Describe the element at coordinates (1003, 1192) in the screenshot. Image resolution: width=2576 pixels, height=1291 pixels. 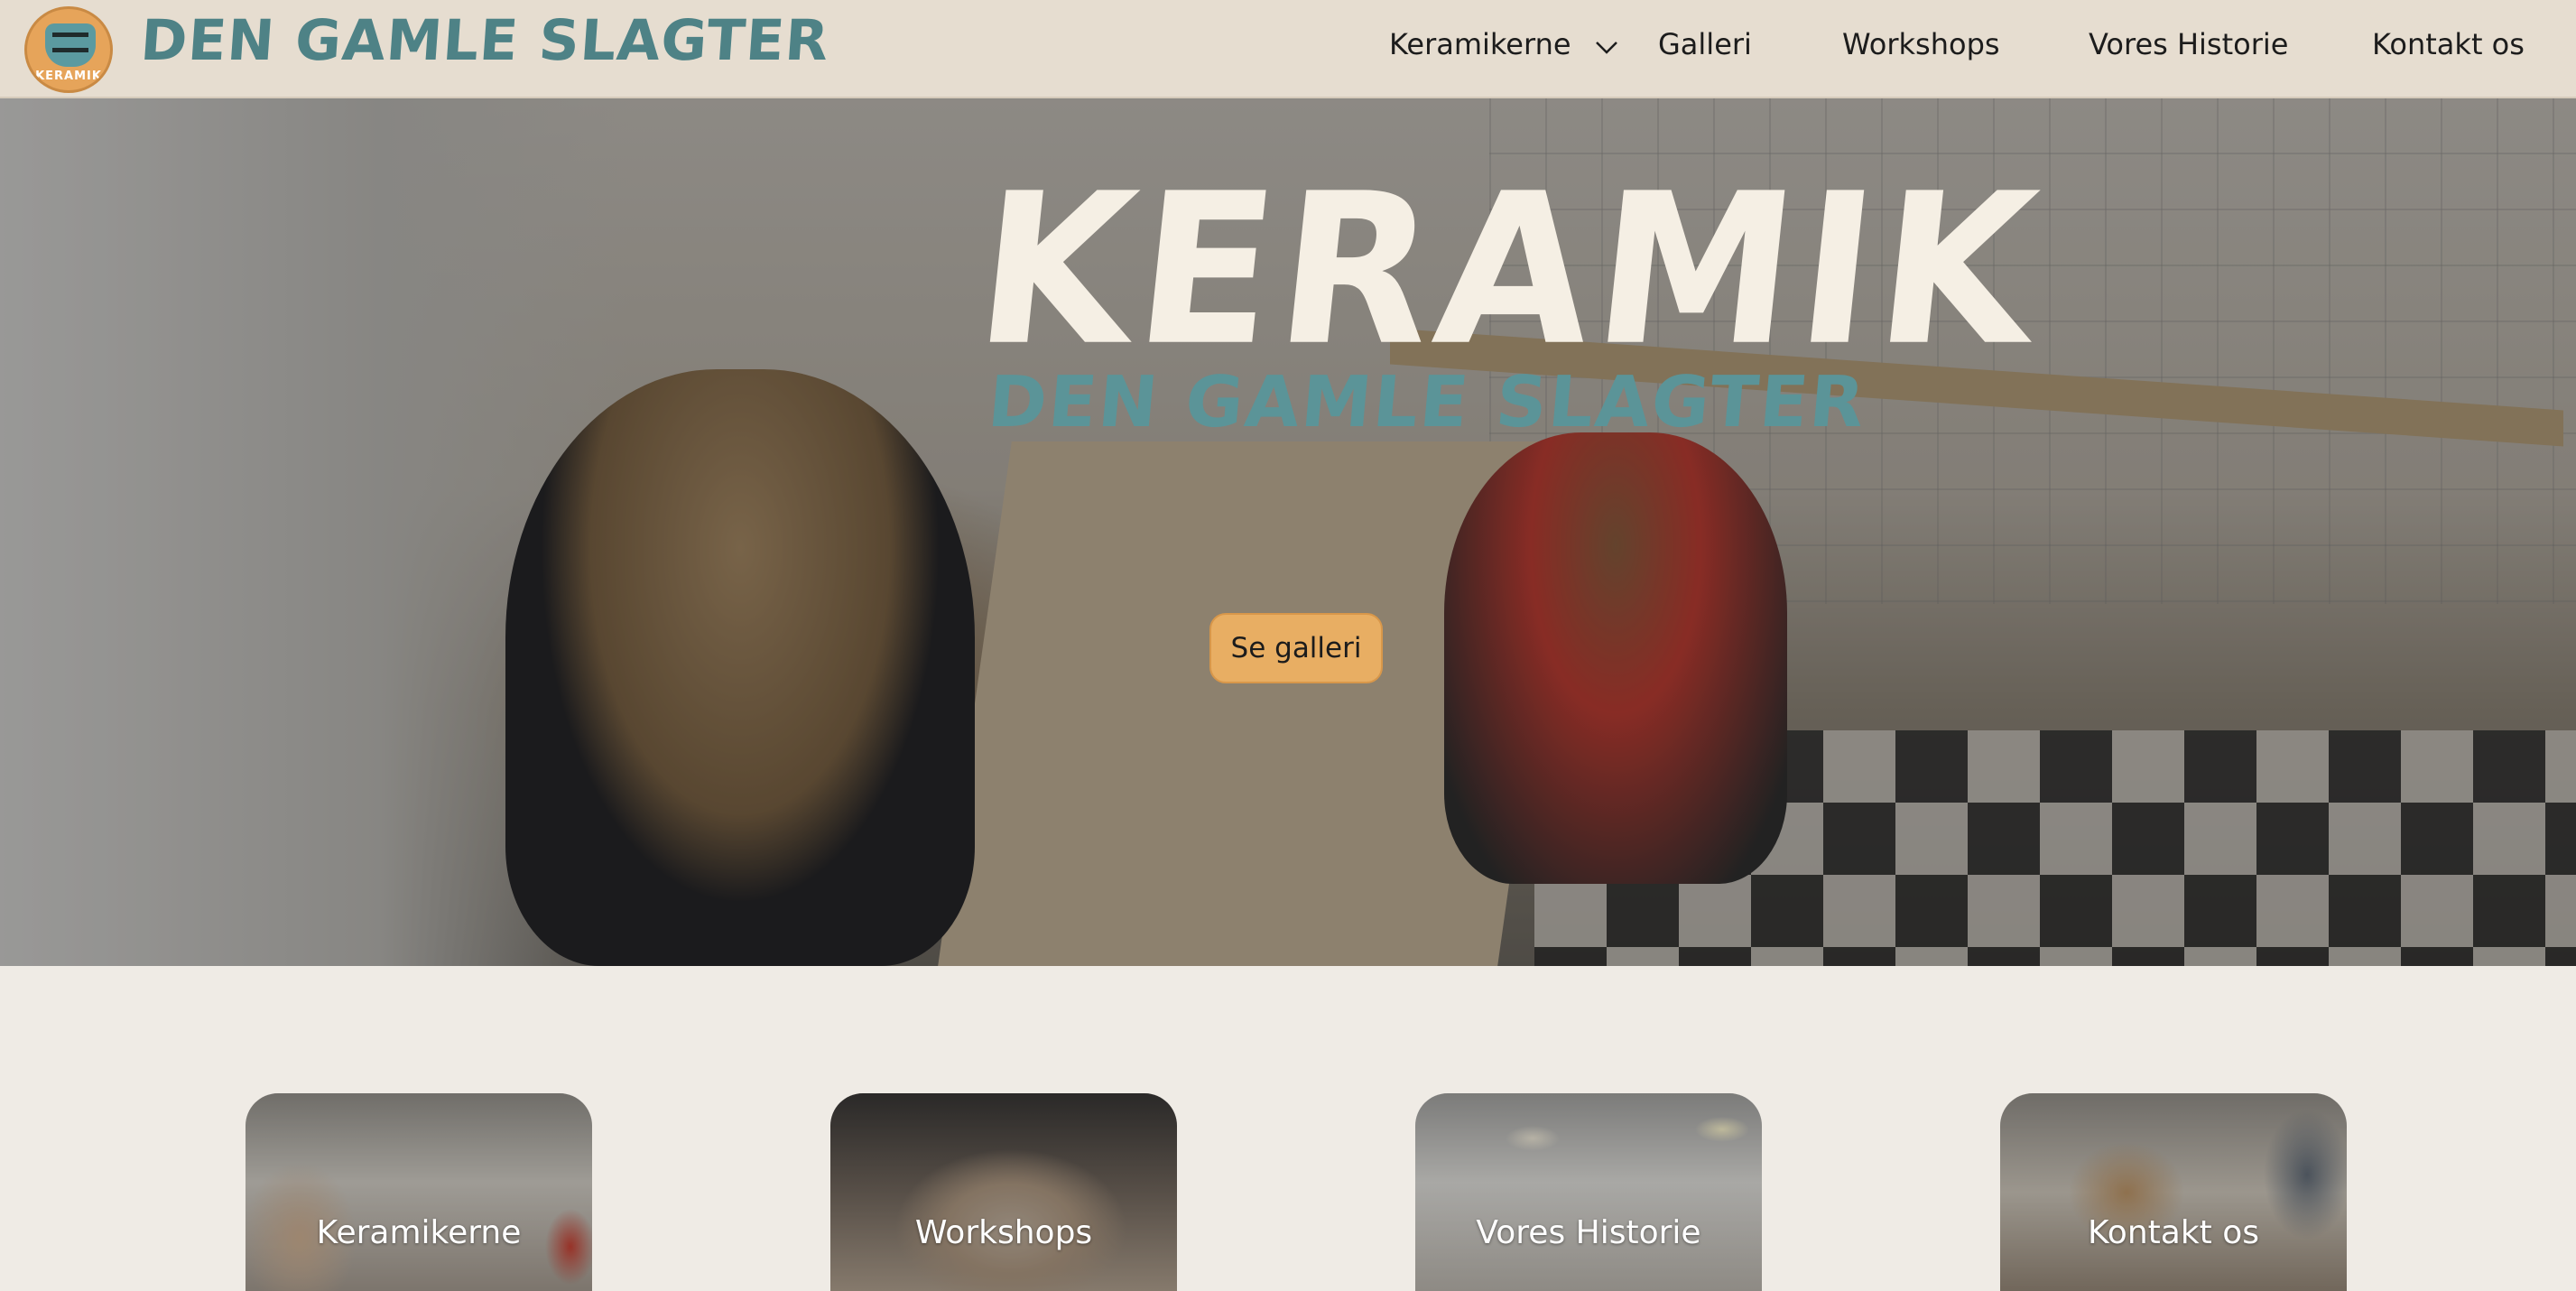
I see `card-workshops: Workshops` at that location.